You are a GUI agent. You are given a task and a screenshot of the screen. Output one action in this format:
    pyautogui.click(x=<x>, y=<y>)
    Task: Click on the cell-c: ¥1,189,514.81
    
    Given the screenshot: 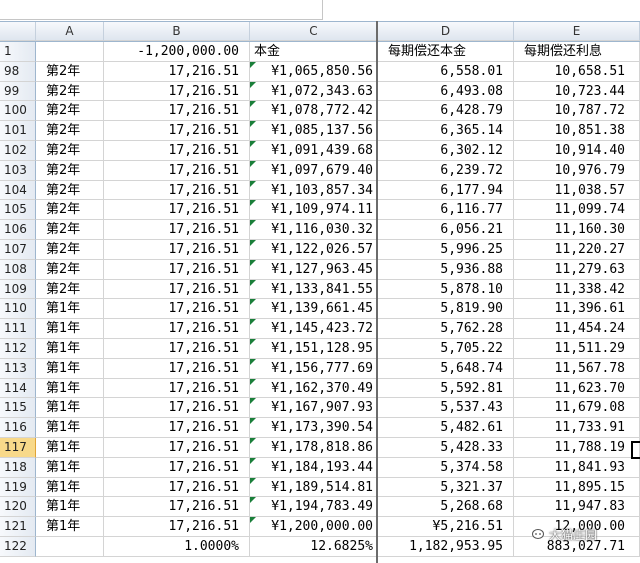 What is the action you would take?
    pyautogui.click(x=314, y=487)
    